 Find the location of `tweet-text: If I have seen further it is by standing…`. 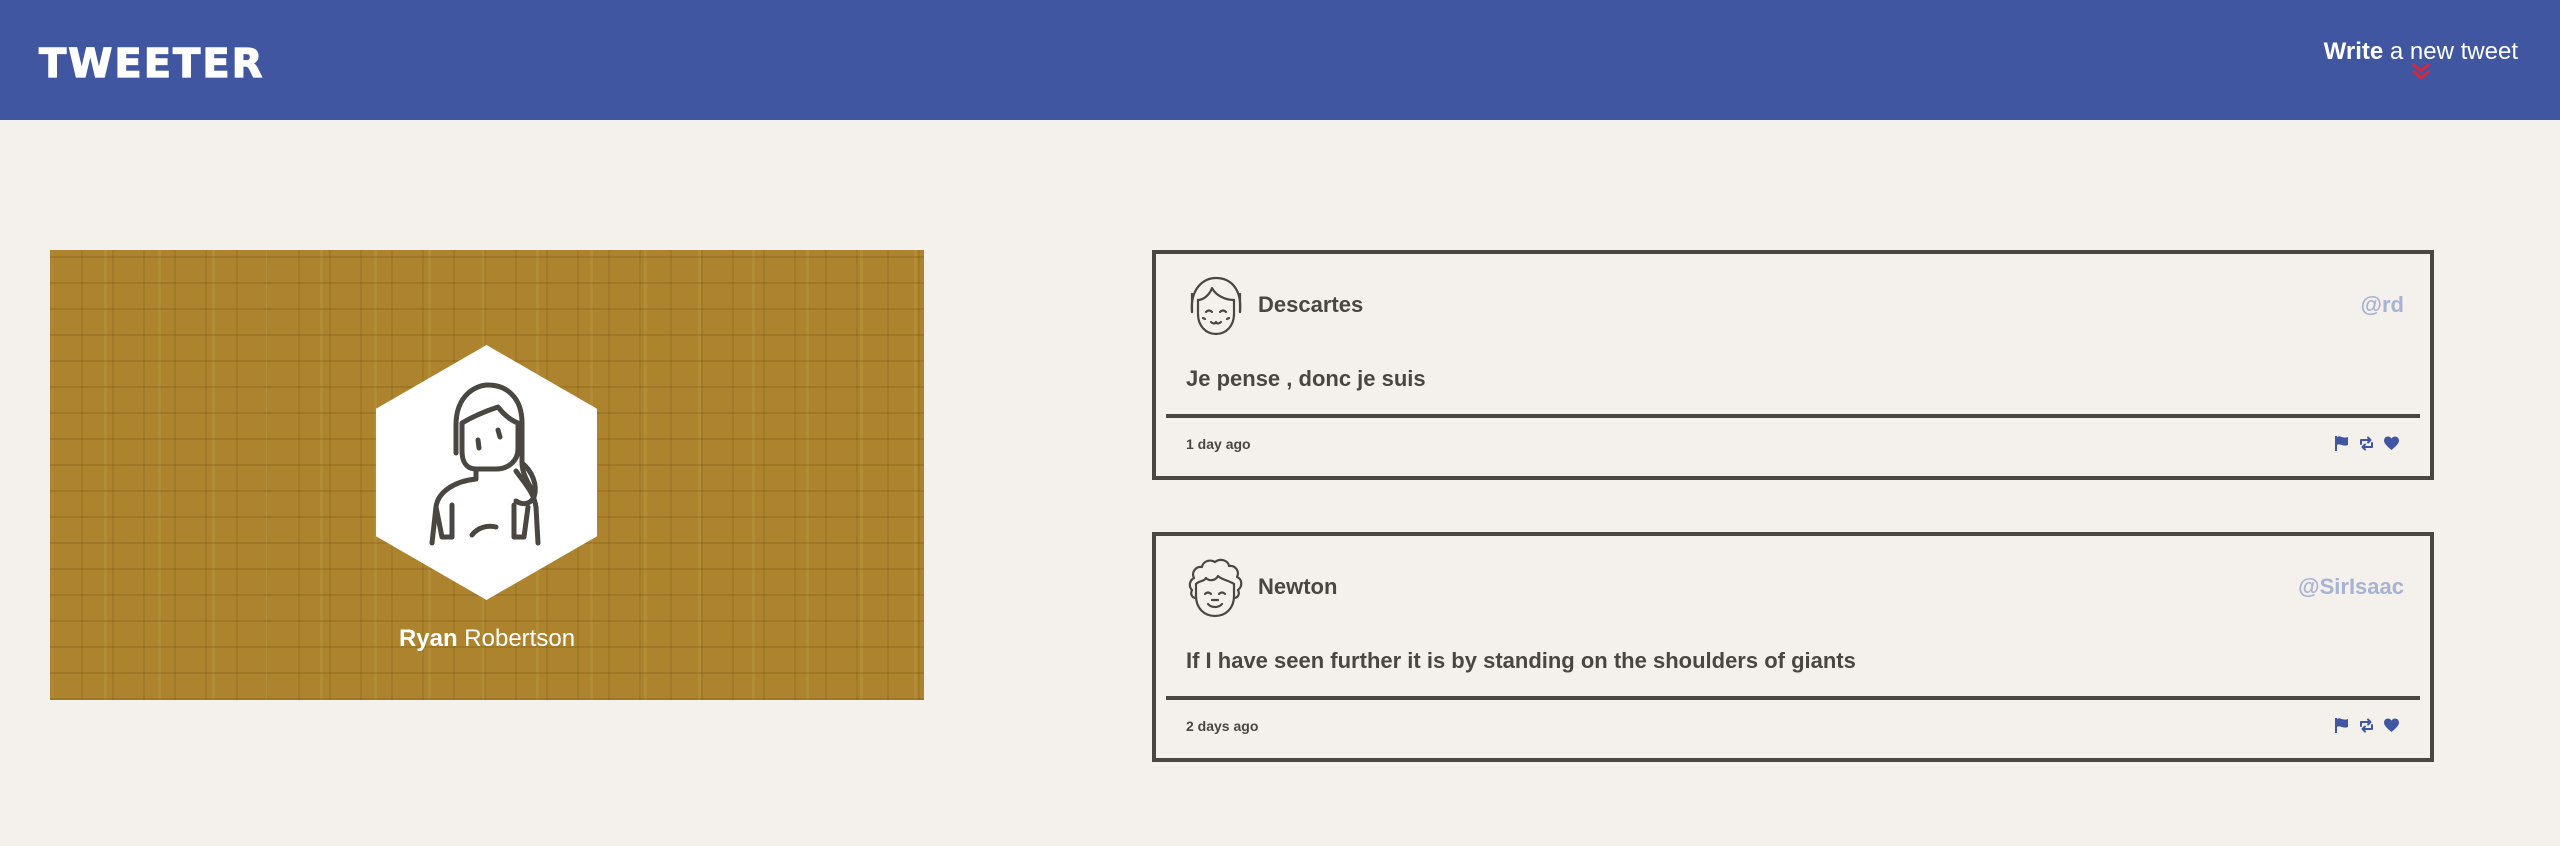

tweet-text: If I have seen further it is by standing… is located at coordinates (1521, 660).